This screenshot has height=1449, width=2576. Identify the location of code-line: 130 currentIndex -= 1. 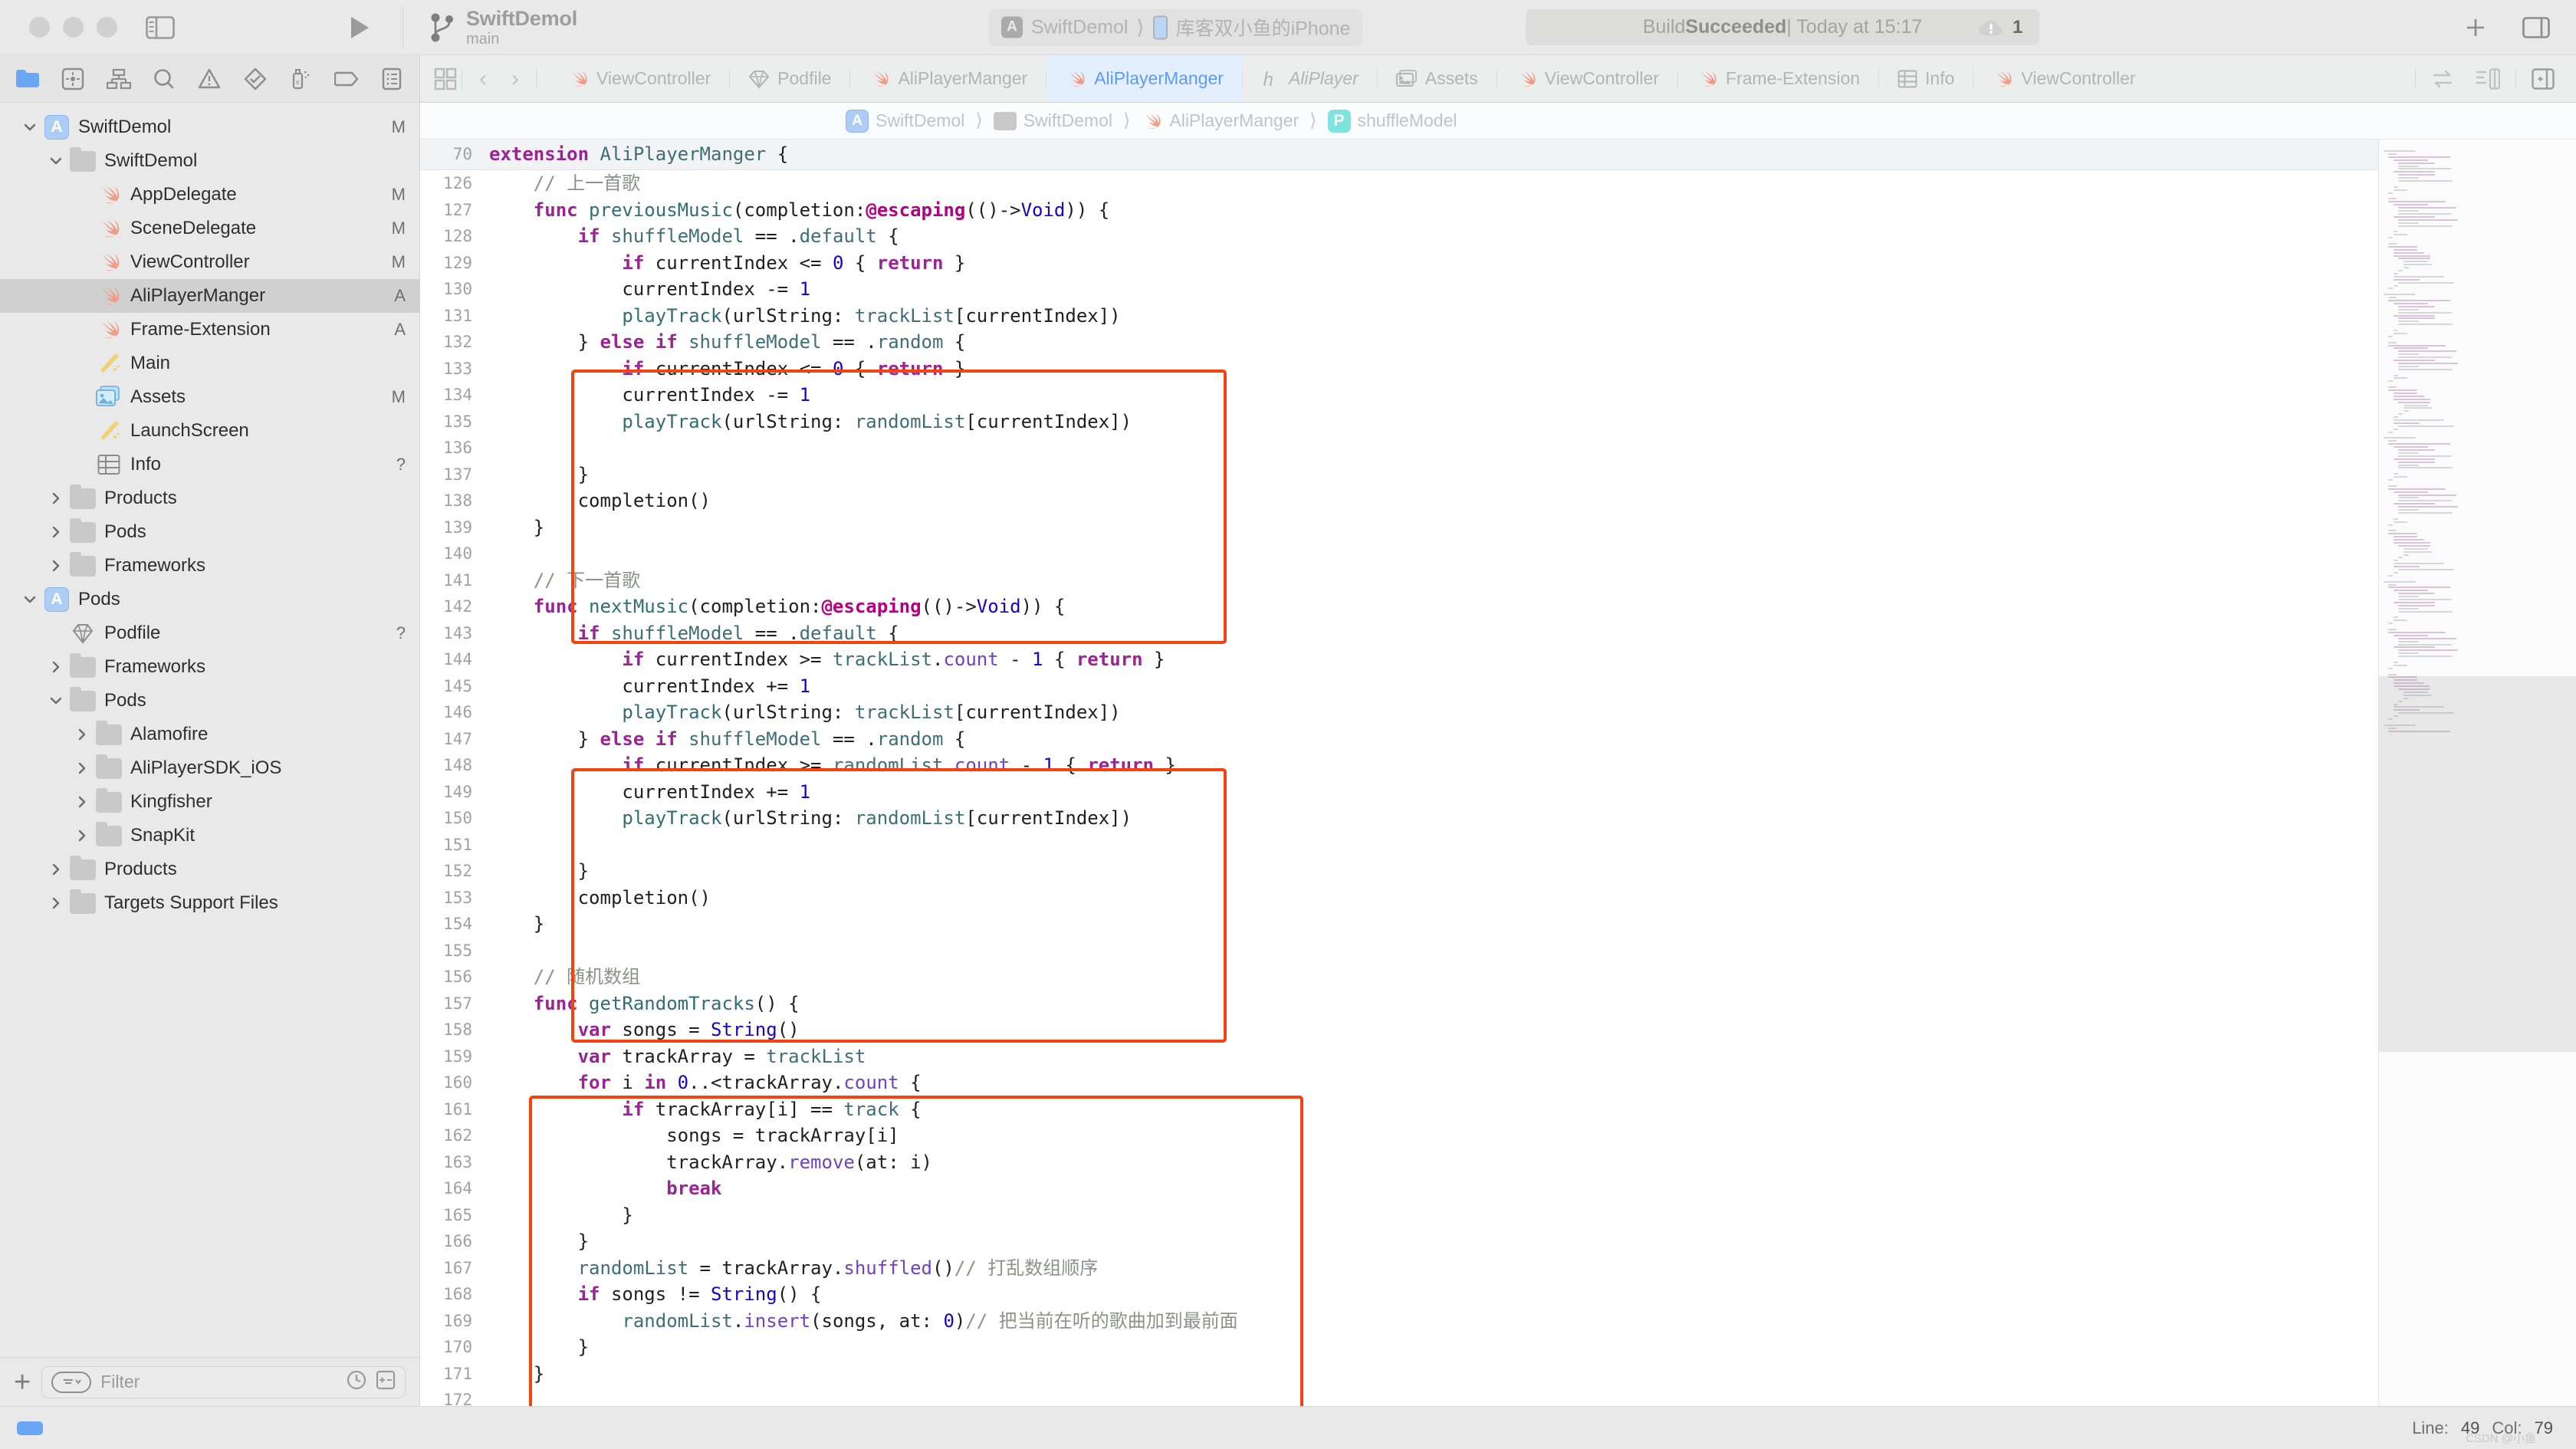
(1399, 290).